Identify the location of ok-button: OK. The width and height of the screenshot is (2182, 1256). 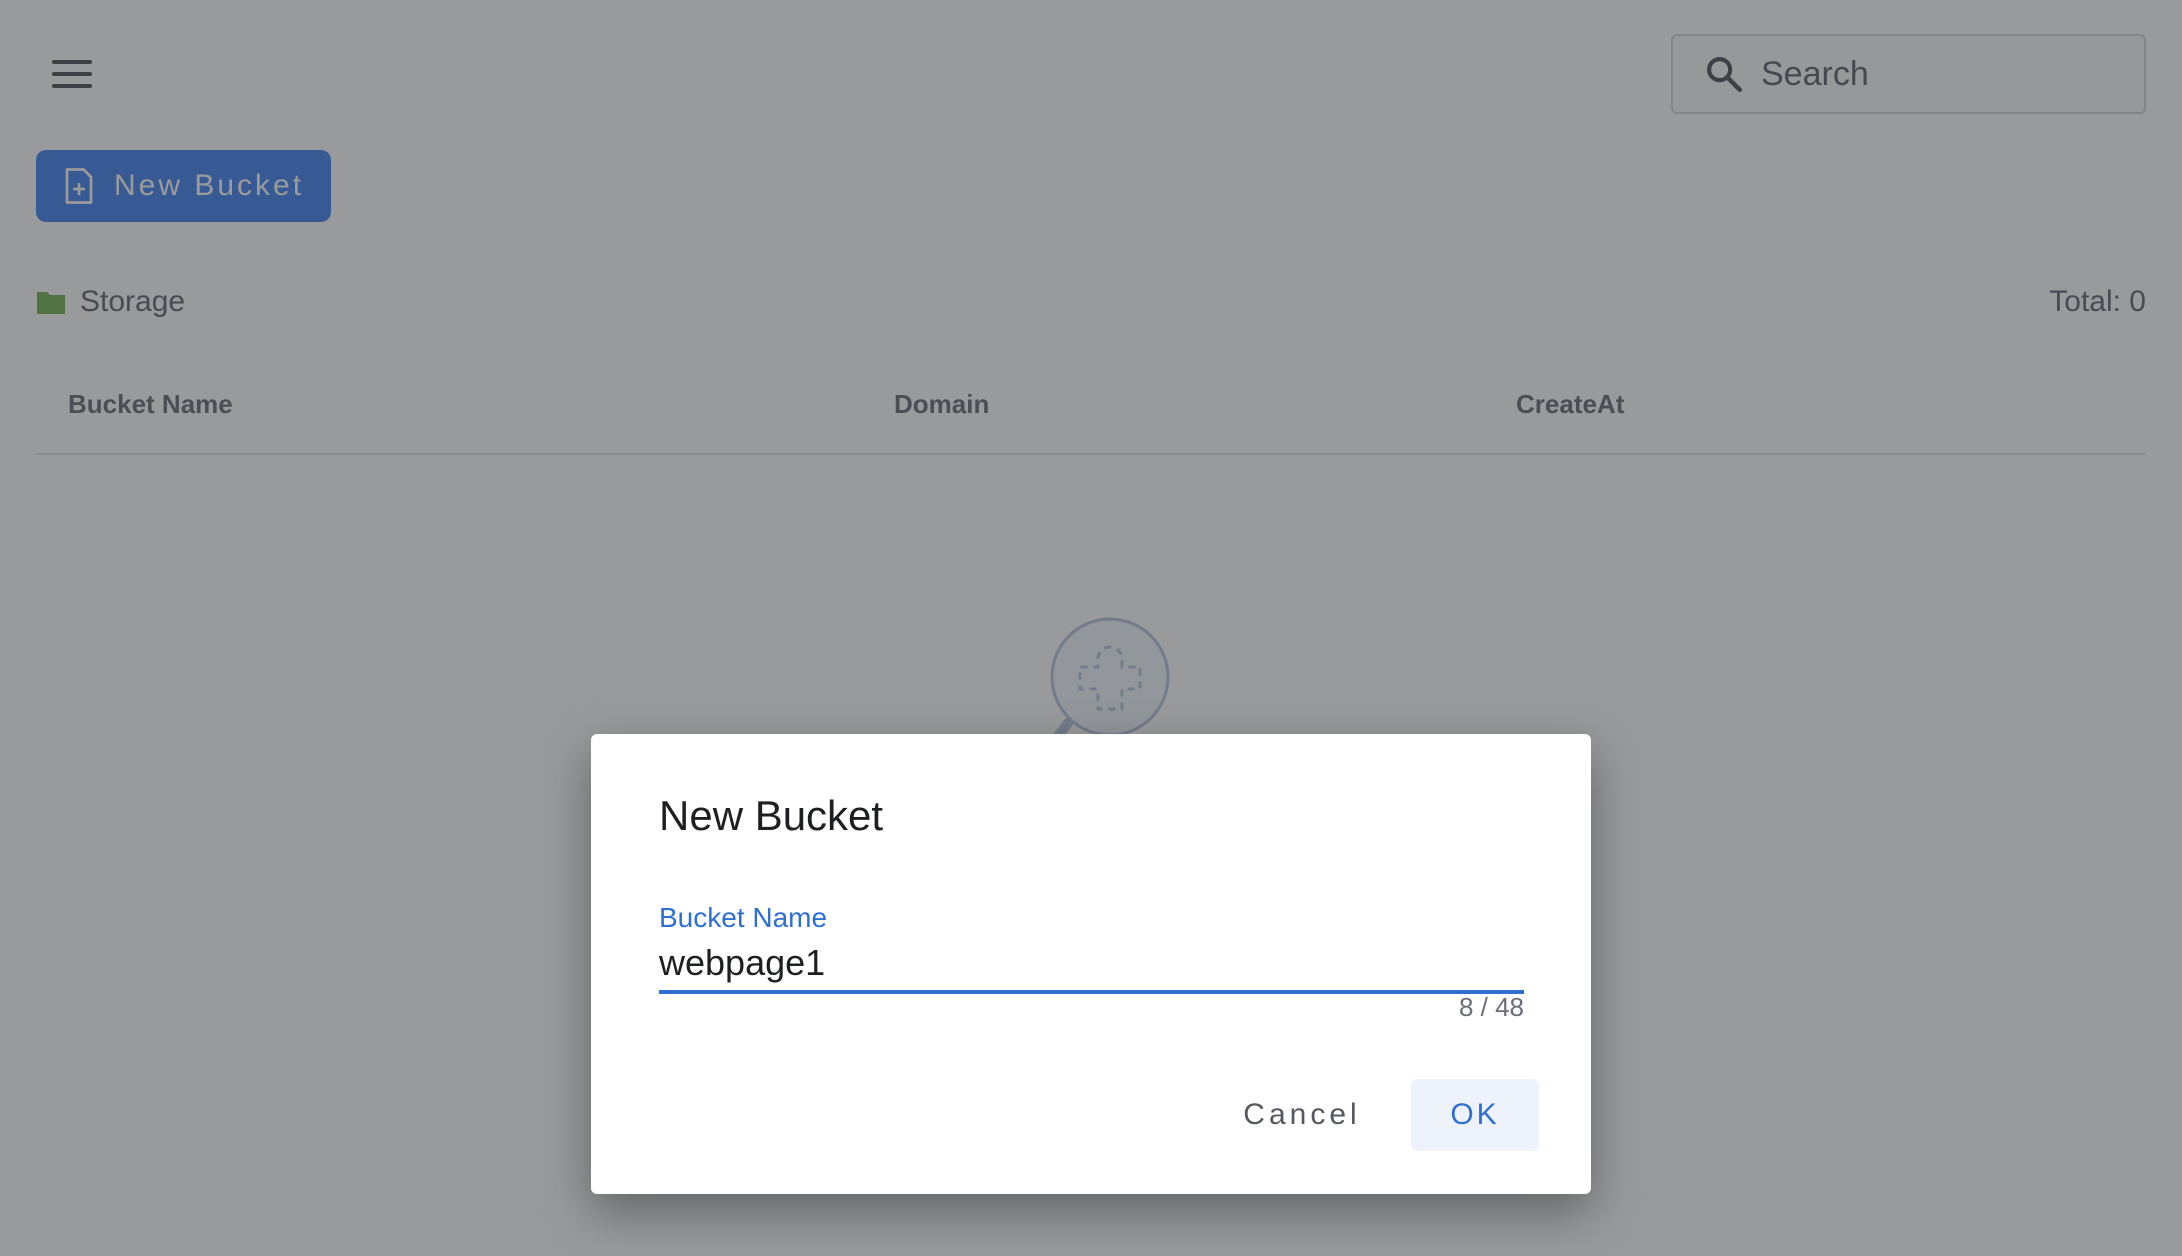
(1475, 1115).